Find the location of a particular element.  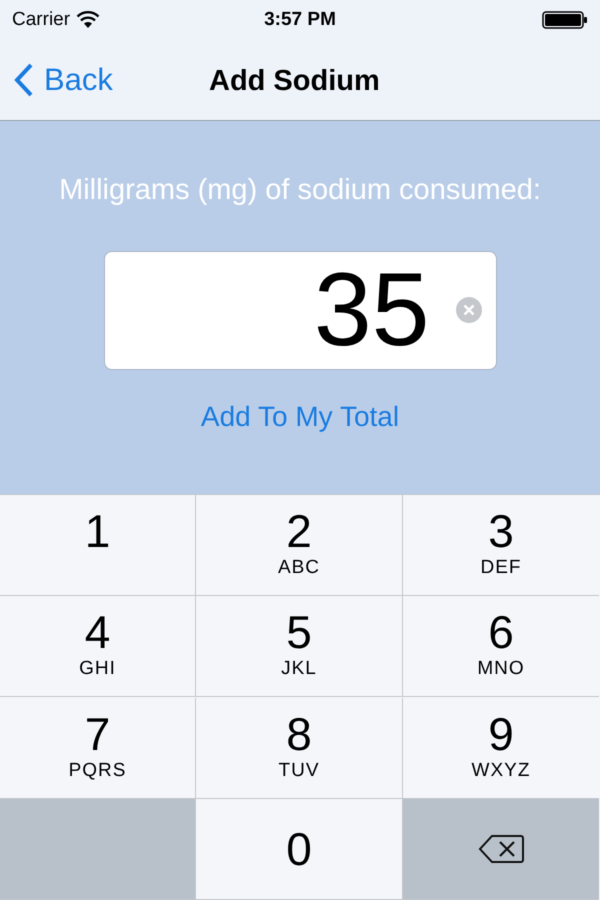

page-title: Add Sodium is located at coordinates (294, 81).